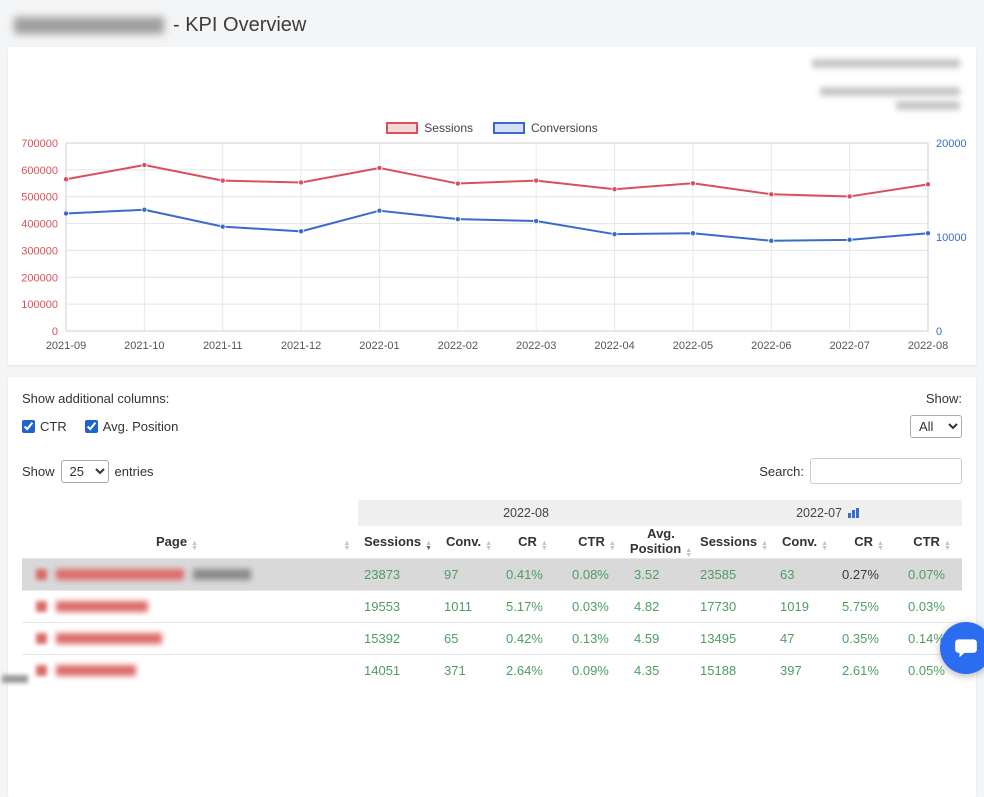 Image resolution: width=984 pixels, height=797 pixels. I want to click on metric-value: 23873, so click(398, 574).